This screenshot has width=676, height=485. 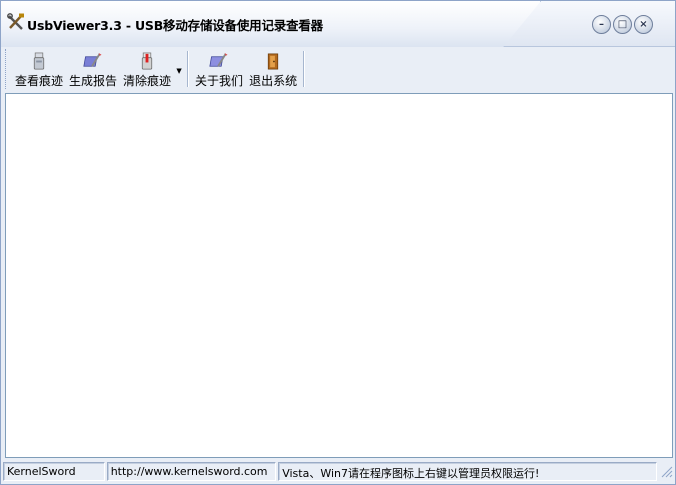 I want to click on clear-traces-label: 清除痕迹, so click(x=147, y=81).